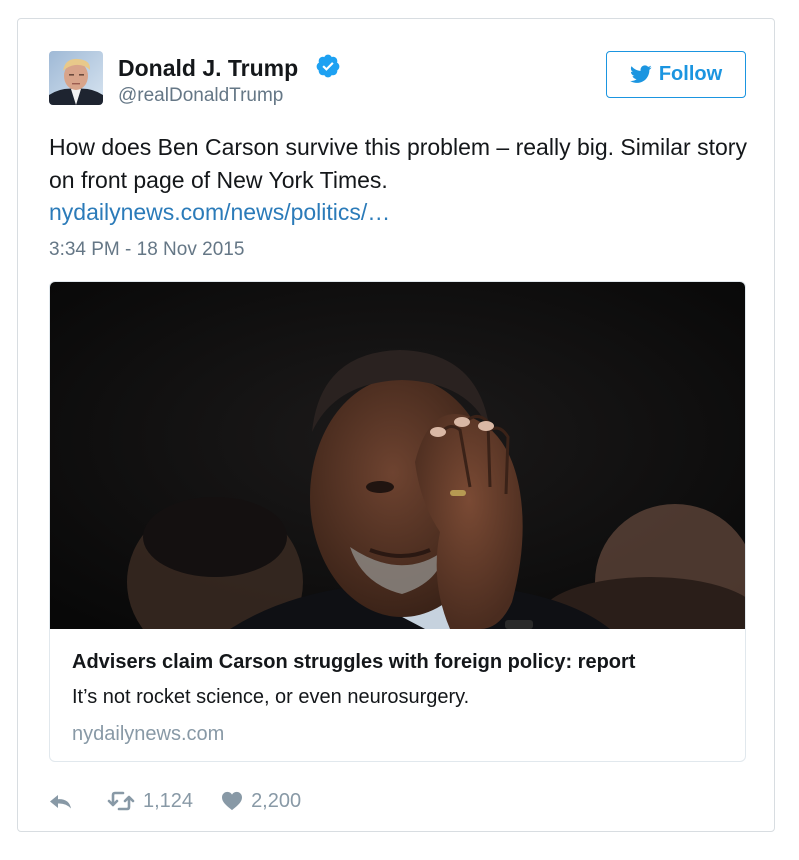 This screenshot has width=799, height=860. I want to click on bird-icon, so click(640, 74).